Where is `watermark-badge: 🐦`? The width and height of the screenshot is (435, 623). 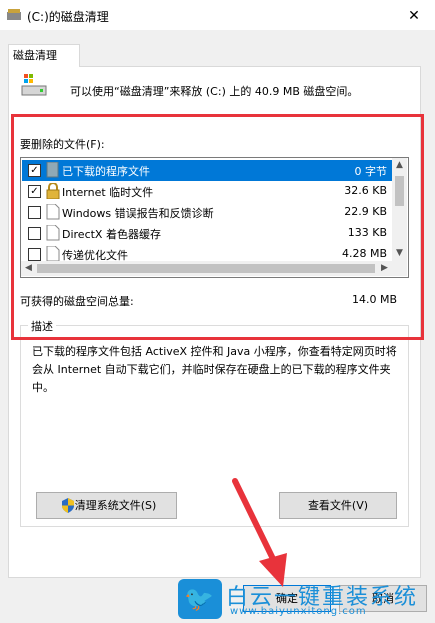
watermark-badge: 🐦 is located at coordinates (200, 599).